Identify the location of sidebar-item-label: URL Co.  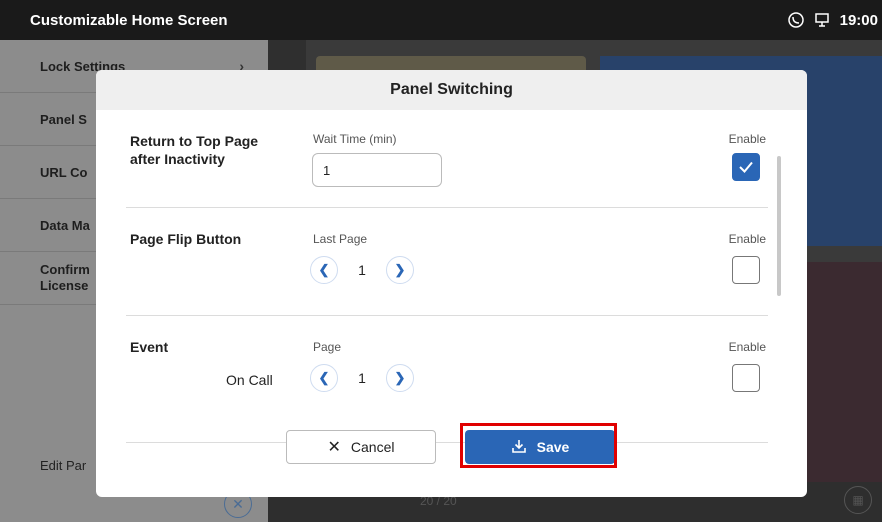
(64, 172).